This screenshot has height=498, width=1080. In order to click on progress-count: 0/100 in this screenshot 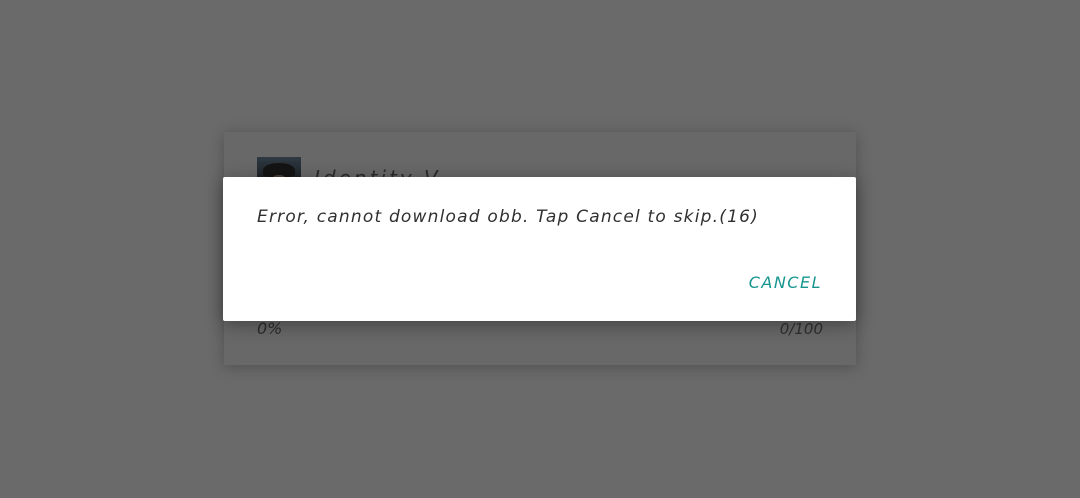, I will do `click(801, 329)`.